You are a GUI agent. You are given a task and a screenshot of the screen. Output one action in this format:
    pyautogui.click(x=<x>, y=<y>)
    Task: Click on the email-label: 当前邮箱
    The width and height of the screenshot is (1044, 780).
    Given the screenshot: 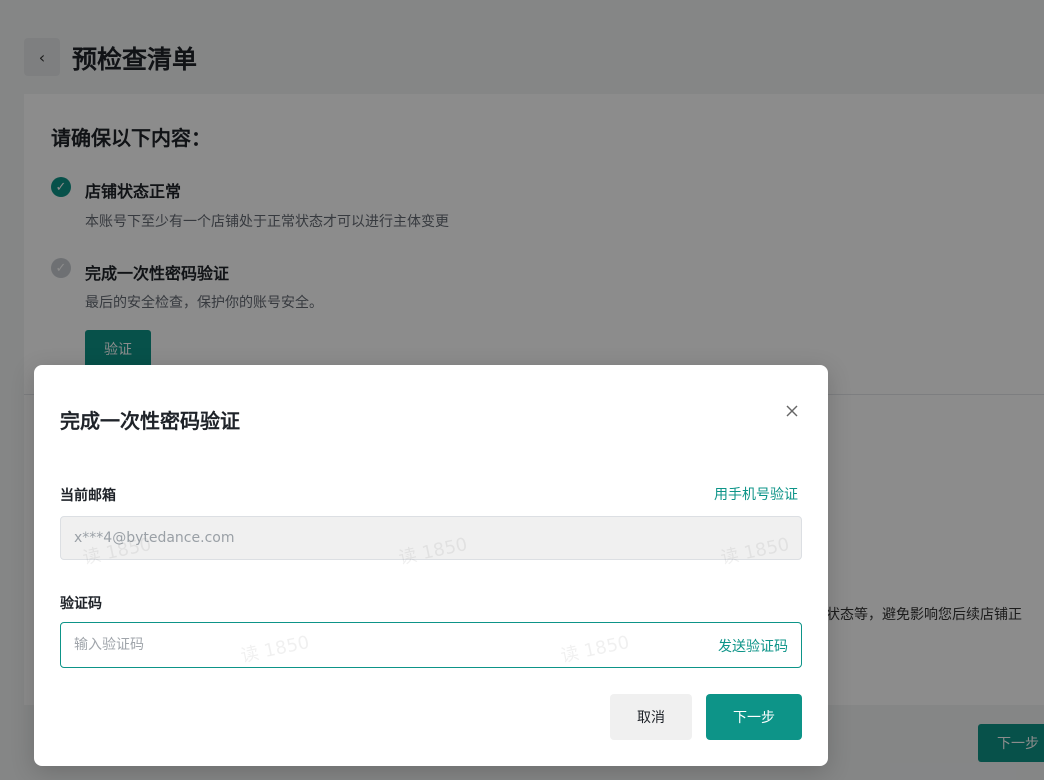 What is the action you would take?
    pyautogui.click(x=88, y=496)
    